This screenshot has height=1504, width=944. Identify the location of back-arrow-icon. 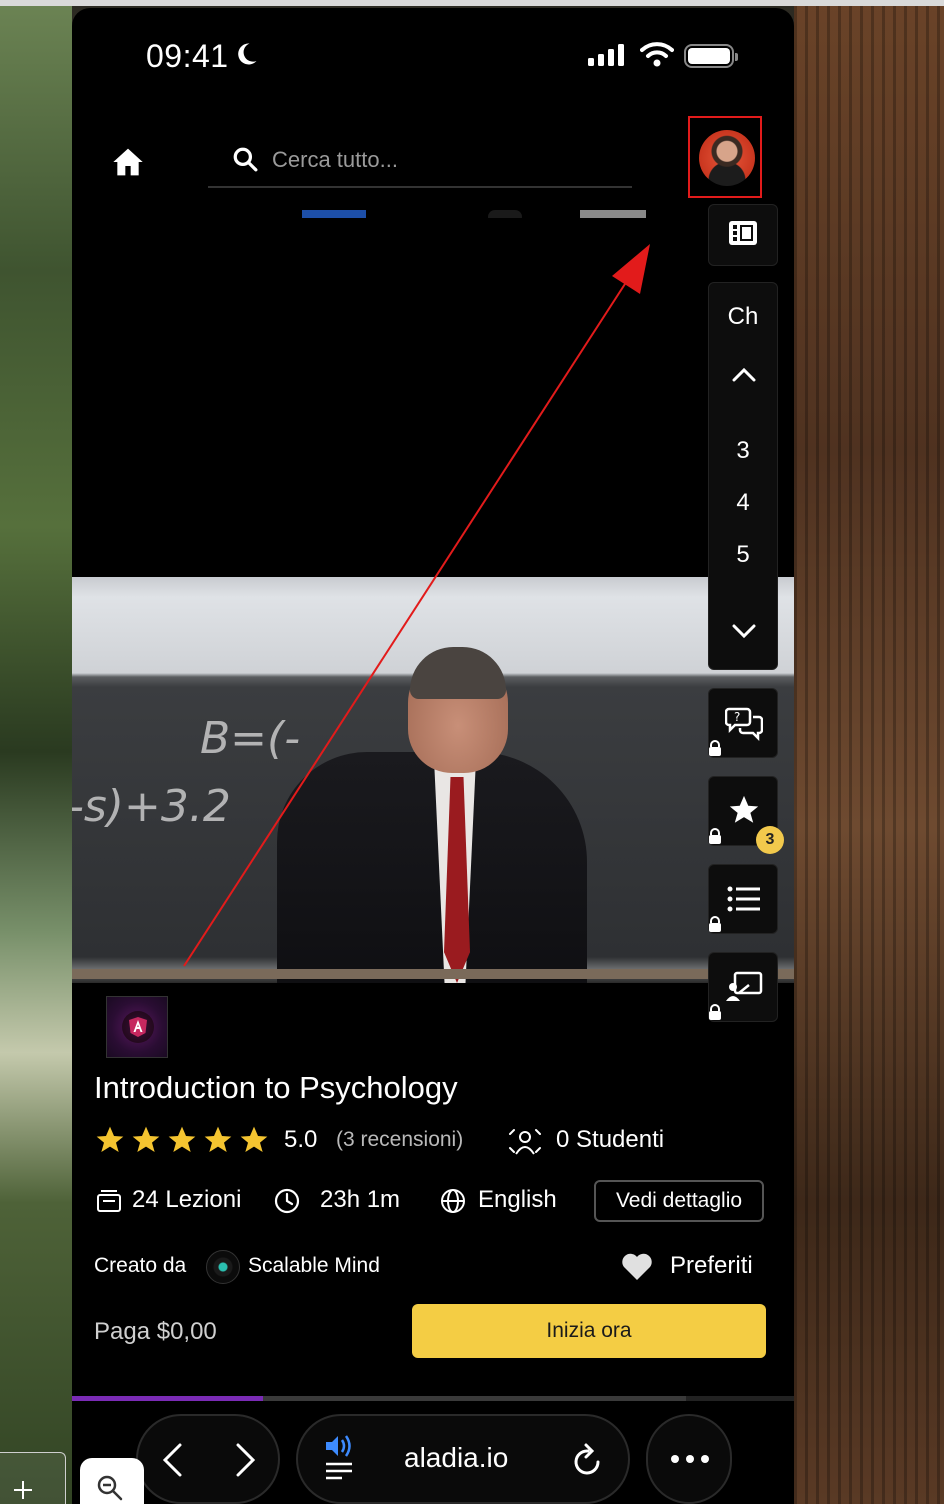
(172, 1460).